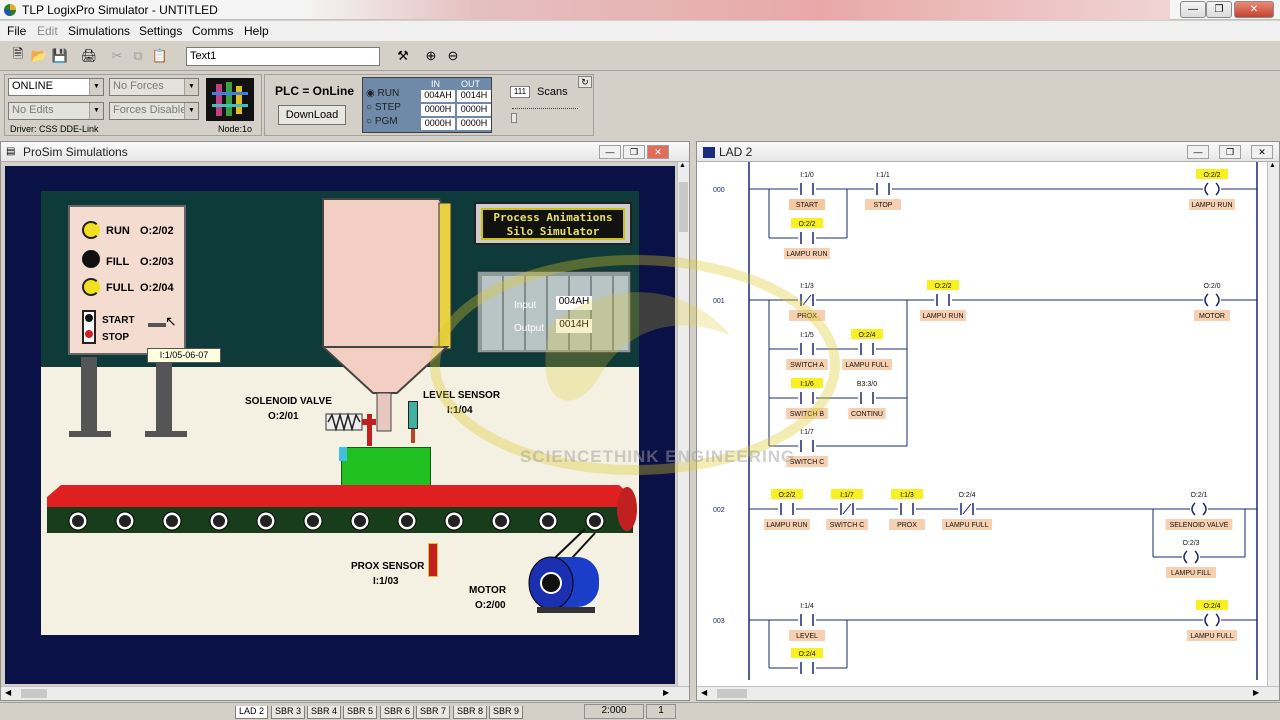 Image resolution: width=1280 pixels, height=720 pixels. I want to click on edits-select: No Edits ▼, so click(56, 111).